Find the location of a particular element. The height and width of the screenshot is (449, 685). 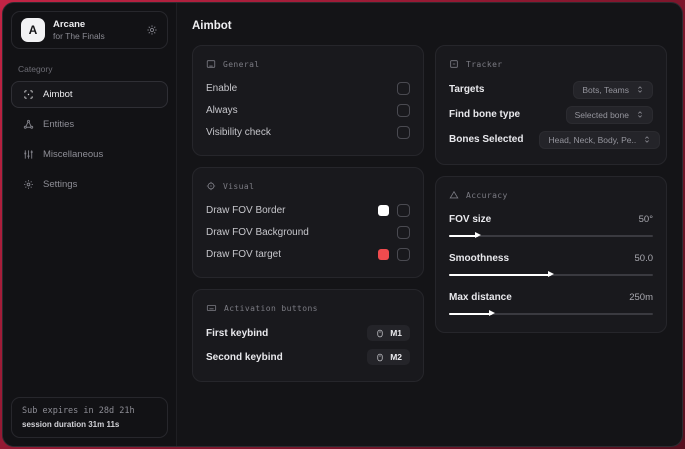

sidebar-item-miscellaneous: Miscellaneous is located at coordinates (89, 154).